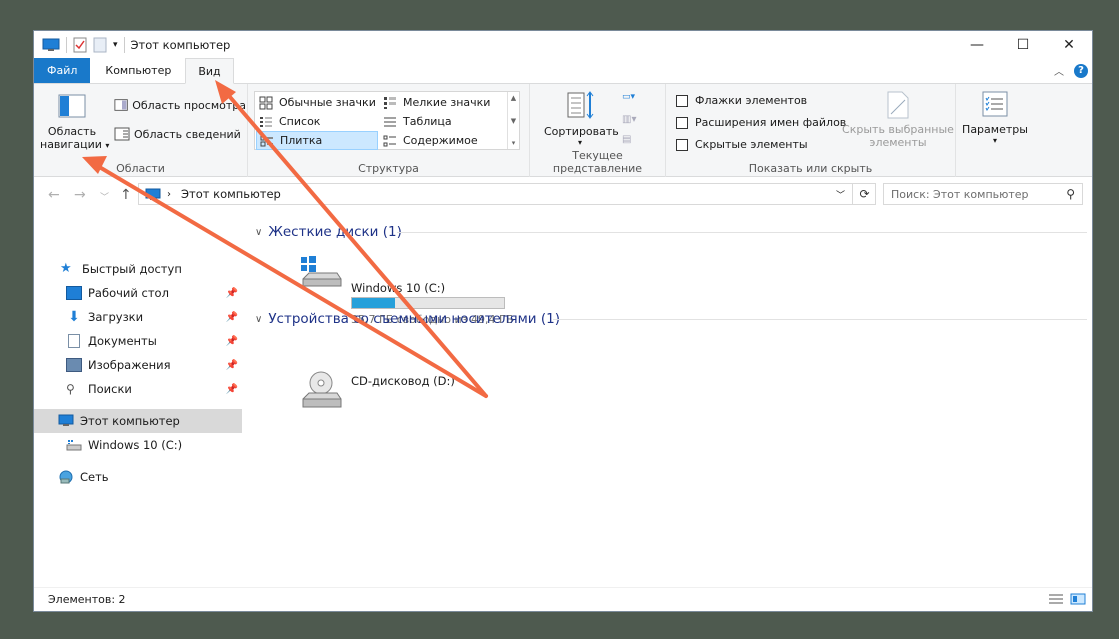 The width and height of the screenshot is (1119, 639). I want to click on search-box: ⚲, so click(983, 194).